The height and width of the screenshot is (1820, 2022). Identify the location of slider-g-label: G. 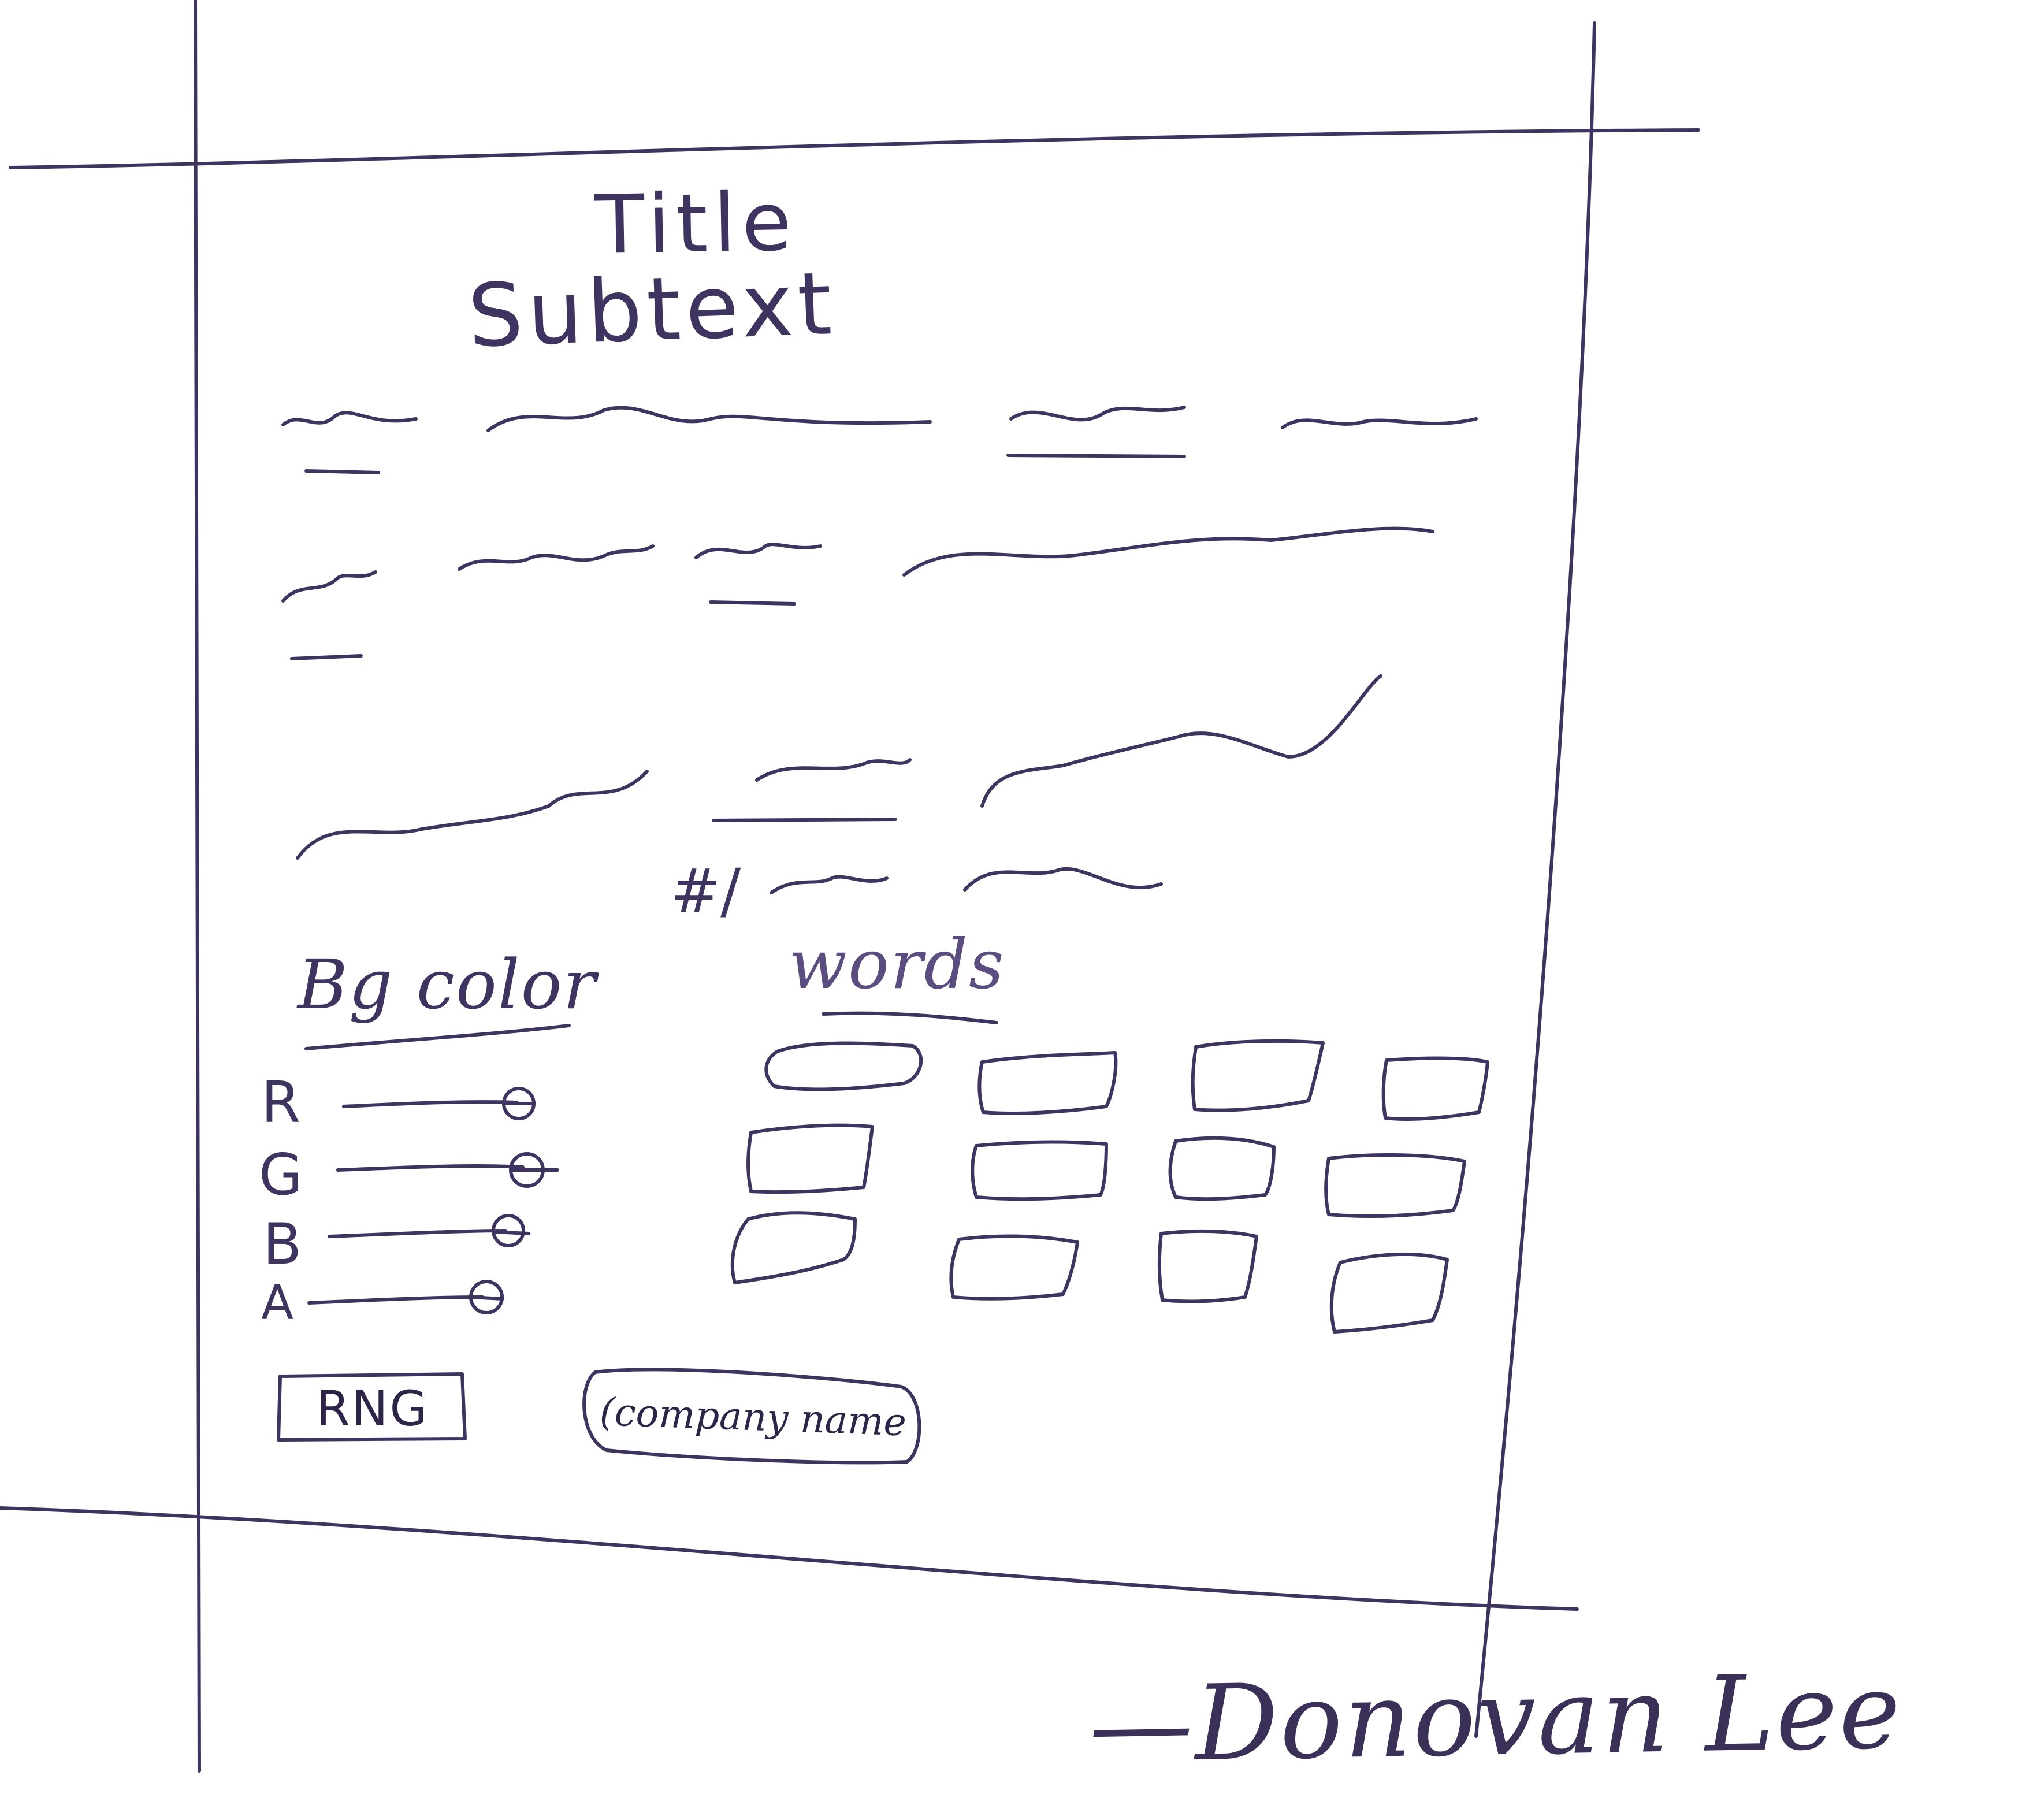
(281, 1175).